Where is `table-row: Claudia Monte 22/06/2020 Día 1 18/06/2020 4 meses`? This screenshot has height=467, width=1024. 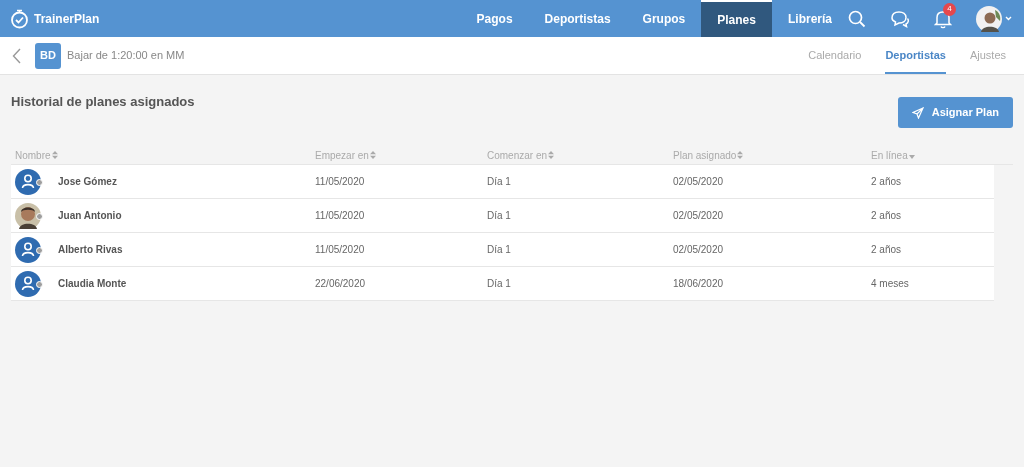 table-row: Claudia Monte 22/06/2020 Día 1 18/06/2020 4 meses is located at coordinates (502, 284).